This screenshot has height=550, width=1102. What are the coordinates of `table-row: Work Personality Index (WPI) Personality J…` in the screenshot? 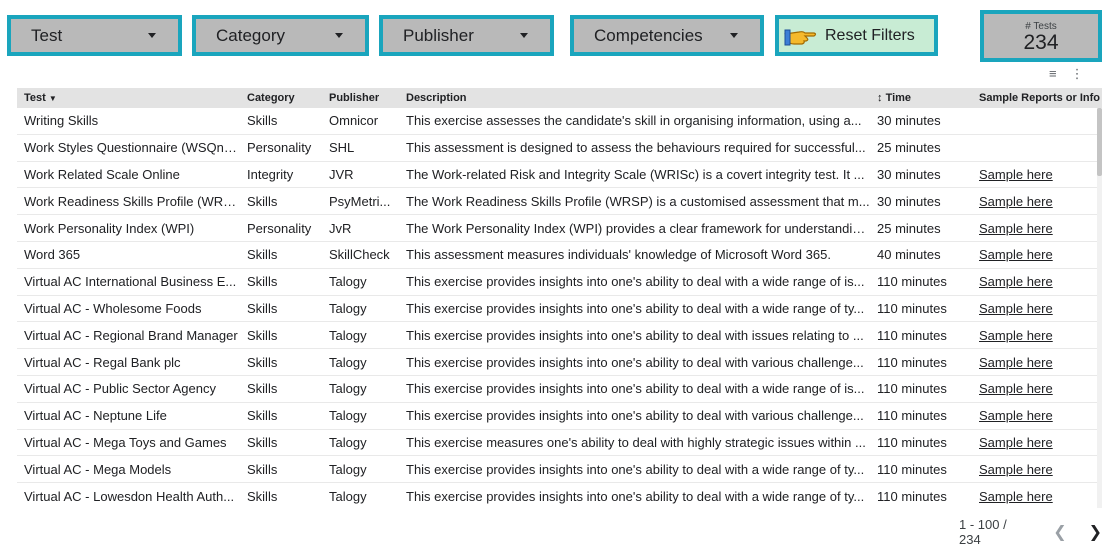 It's located at (559, 228).